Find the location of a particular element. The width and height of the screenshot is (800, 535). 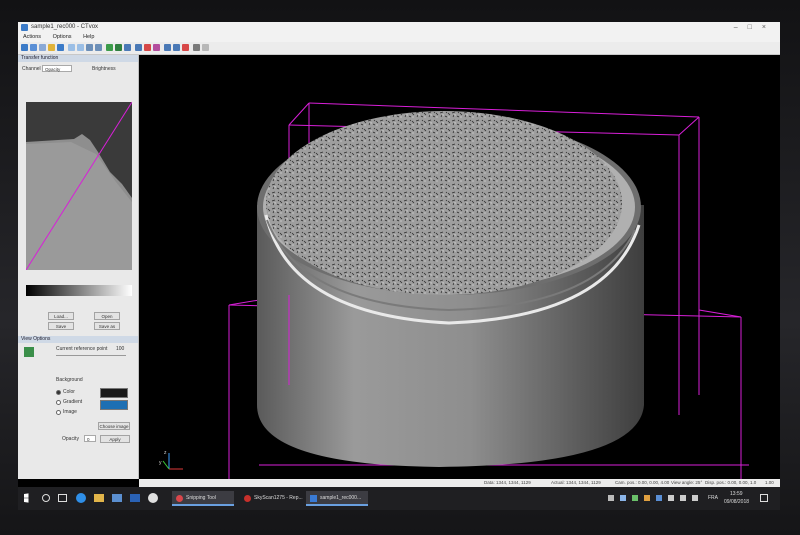

clipping-label: Current reference point is located at coordinates (82, 349).